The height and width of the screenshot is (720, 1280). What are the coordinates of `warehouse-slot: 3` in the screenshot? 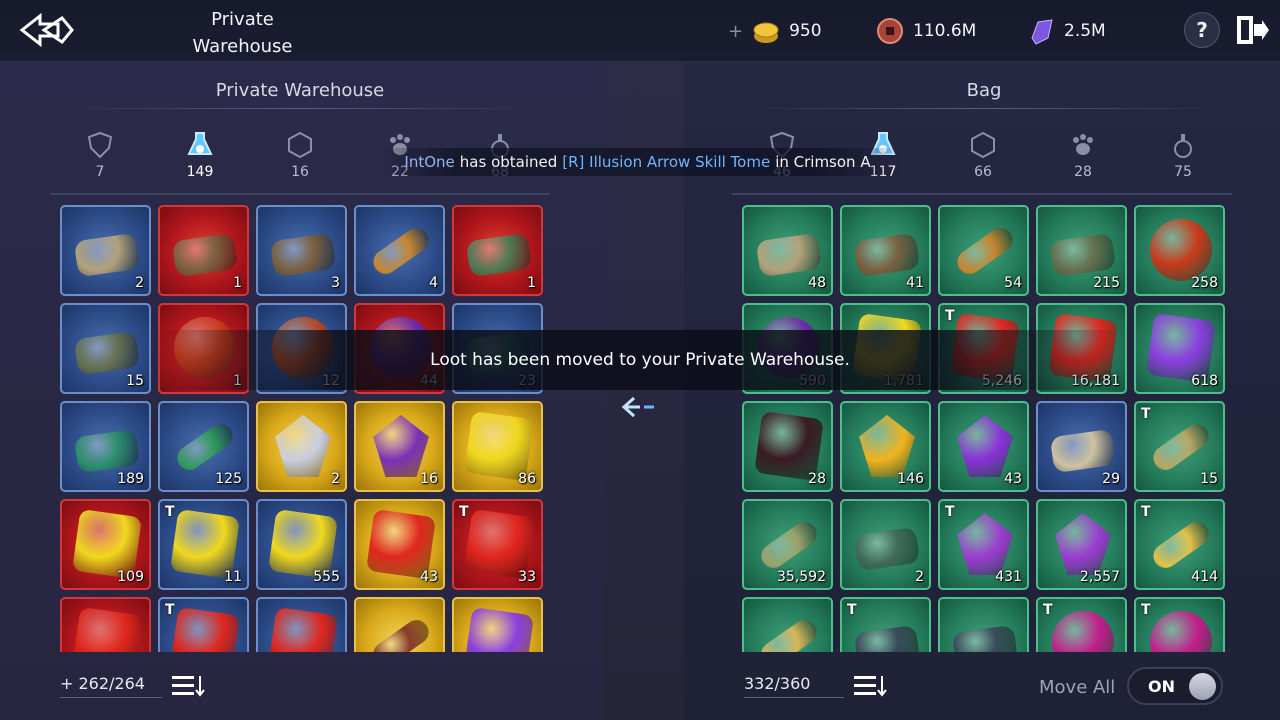 It's located at (301, 250).